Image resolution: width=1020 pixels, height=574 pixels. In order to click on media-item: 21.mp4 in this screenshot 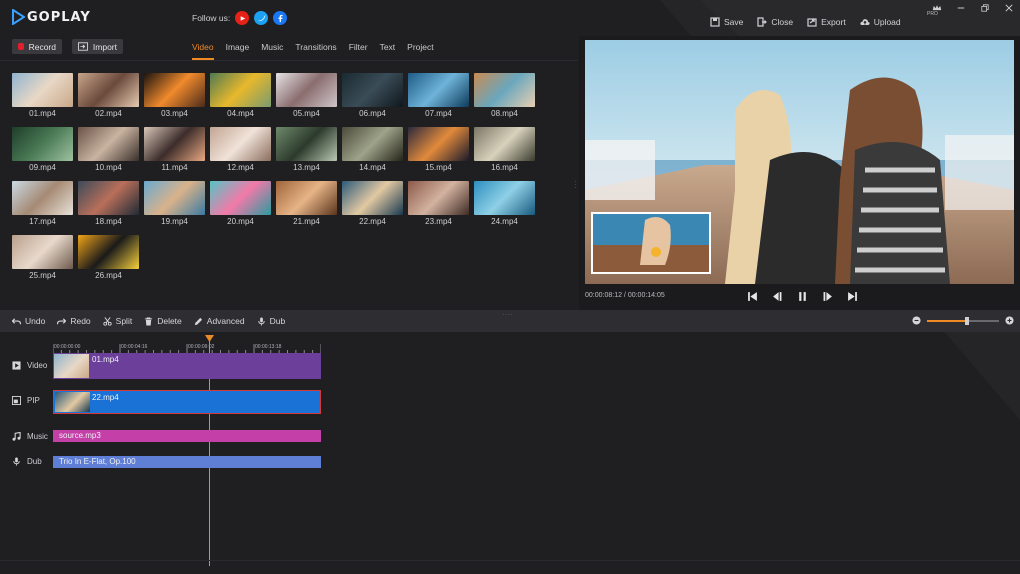, I will do `click(306, 203)`.